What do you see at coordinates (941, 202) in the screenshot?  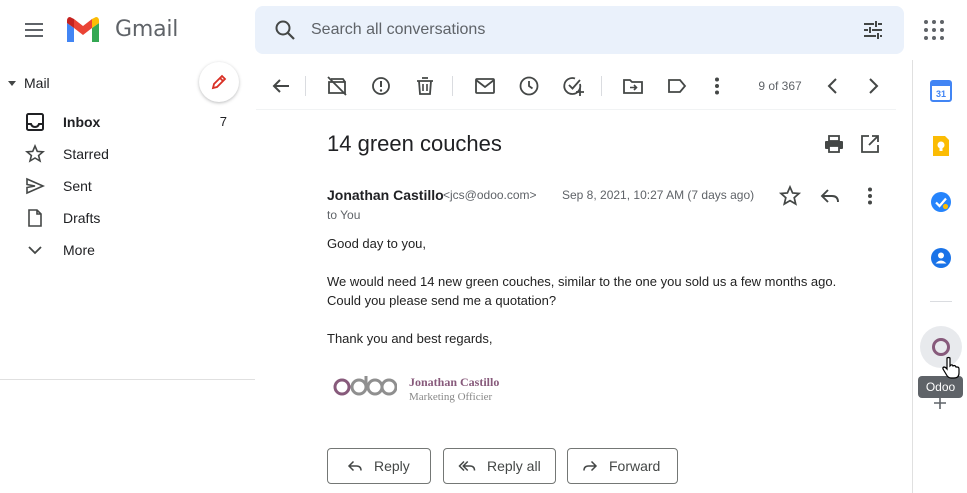 I see `tasks-icon` at bounding box center [941, 202].